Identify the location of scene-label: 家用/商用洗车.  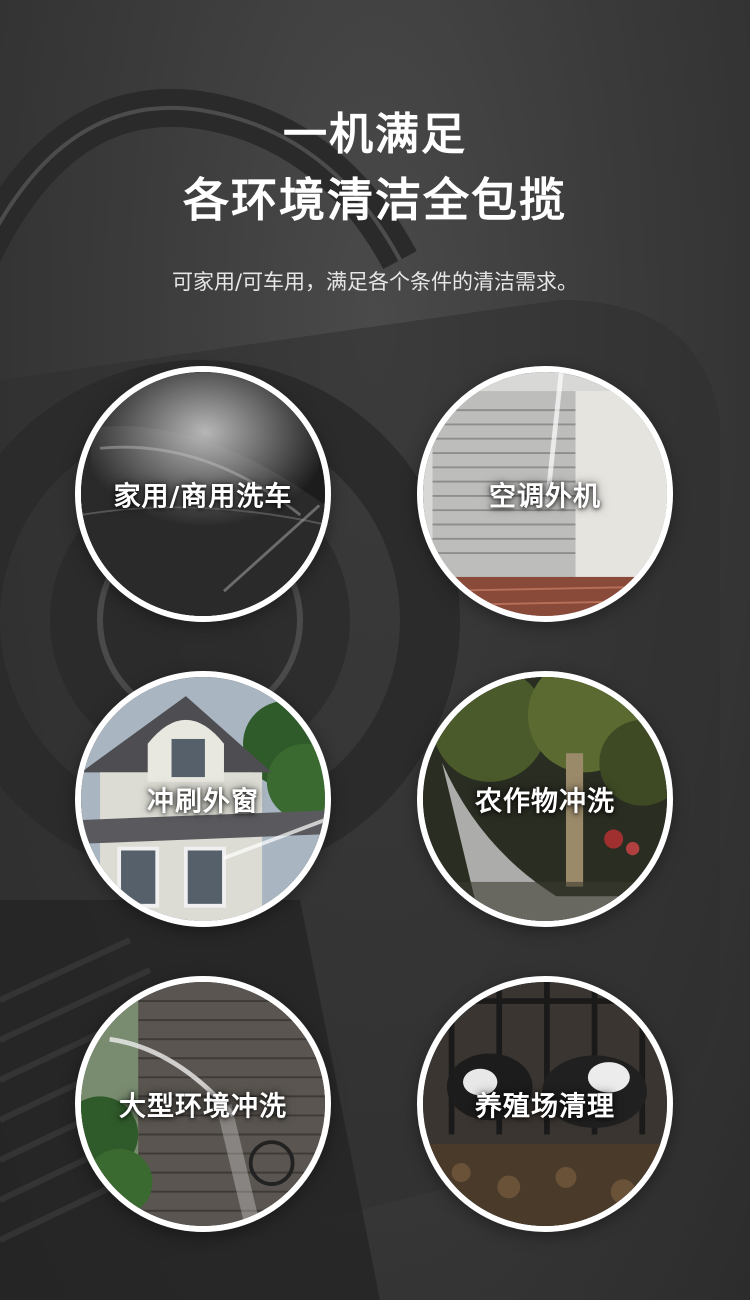
(203, 497).